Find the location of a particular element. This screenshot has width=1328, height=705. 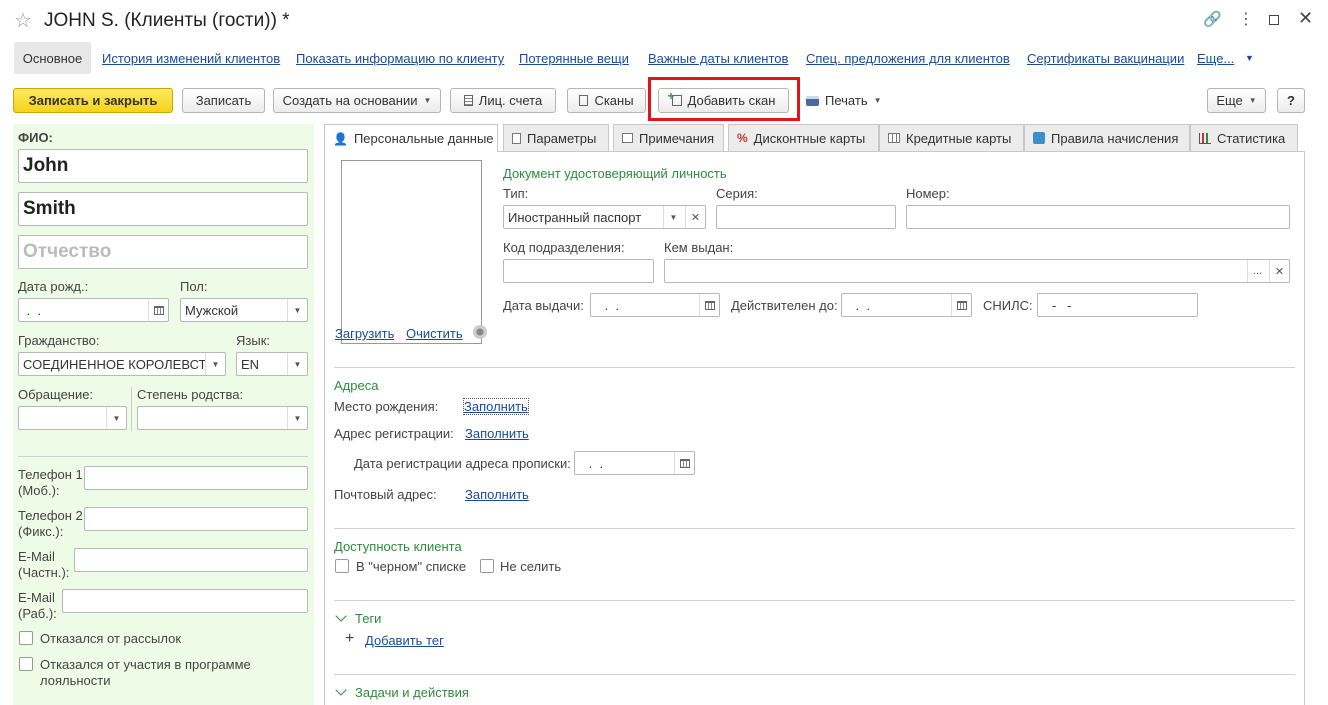

nav-tab-main-label: Основное is located at coordinates (52, 58).